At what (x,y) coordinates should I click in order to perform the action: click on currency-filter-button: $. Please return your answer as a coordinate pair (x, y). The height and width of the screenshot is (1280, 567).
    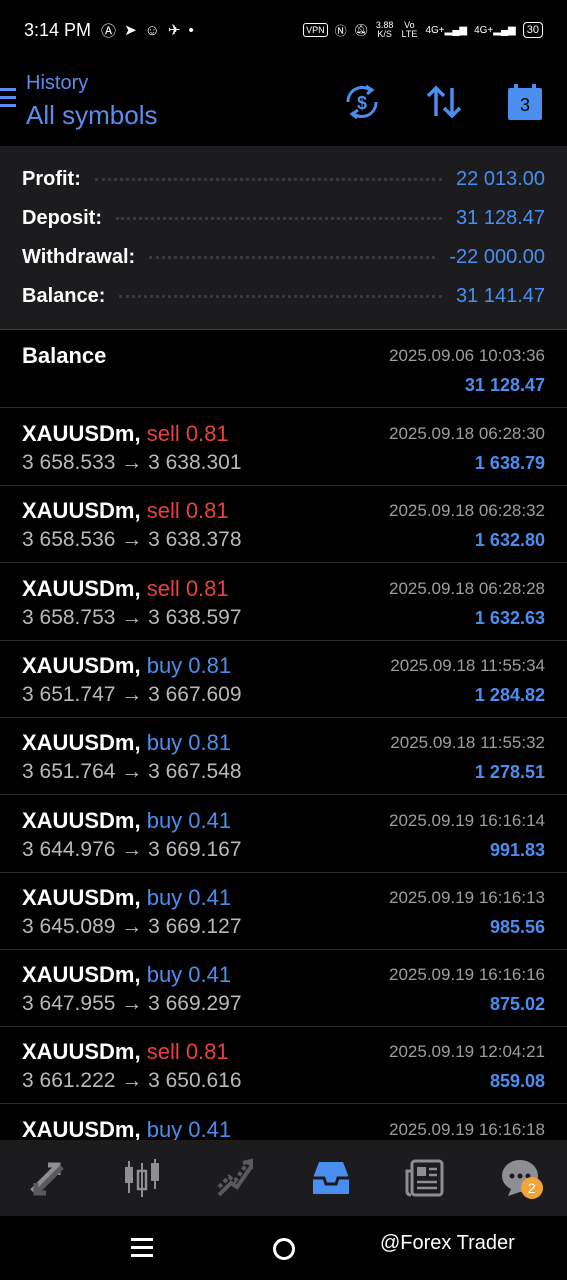
    Looking at the image, I should click on (362, 102).